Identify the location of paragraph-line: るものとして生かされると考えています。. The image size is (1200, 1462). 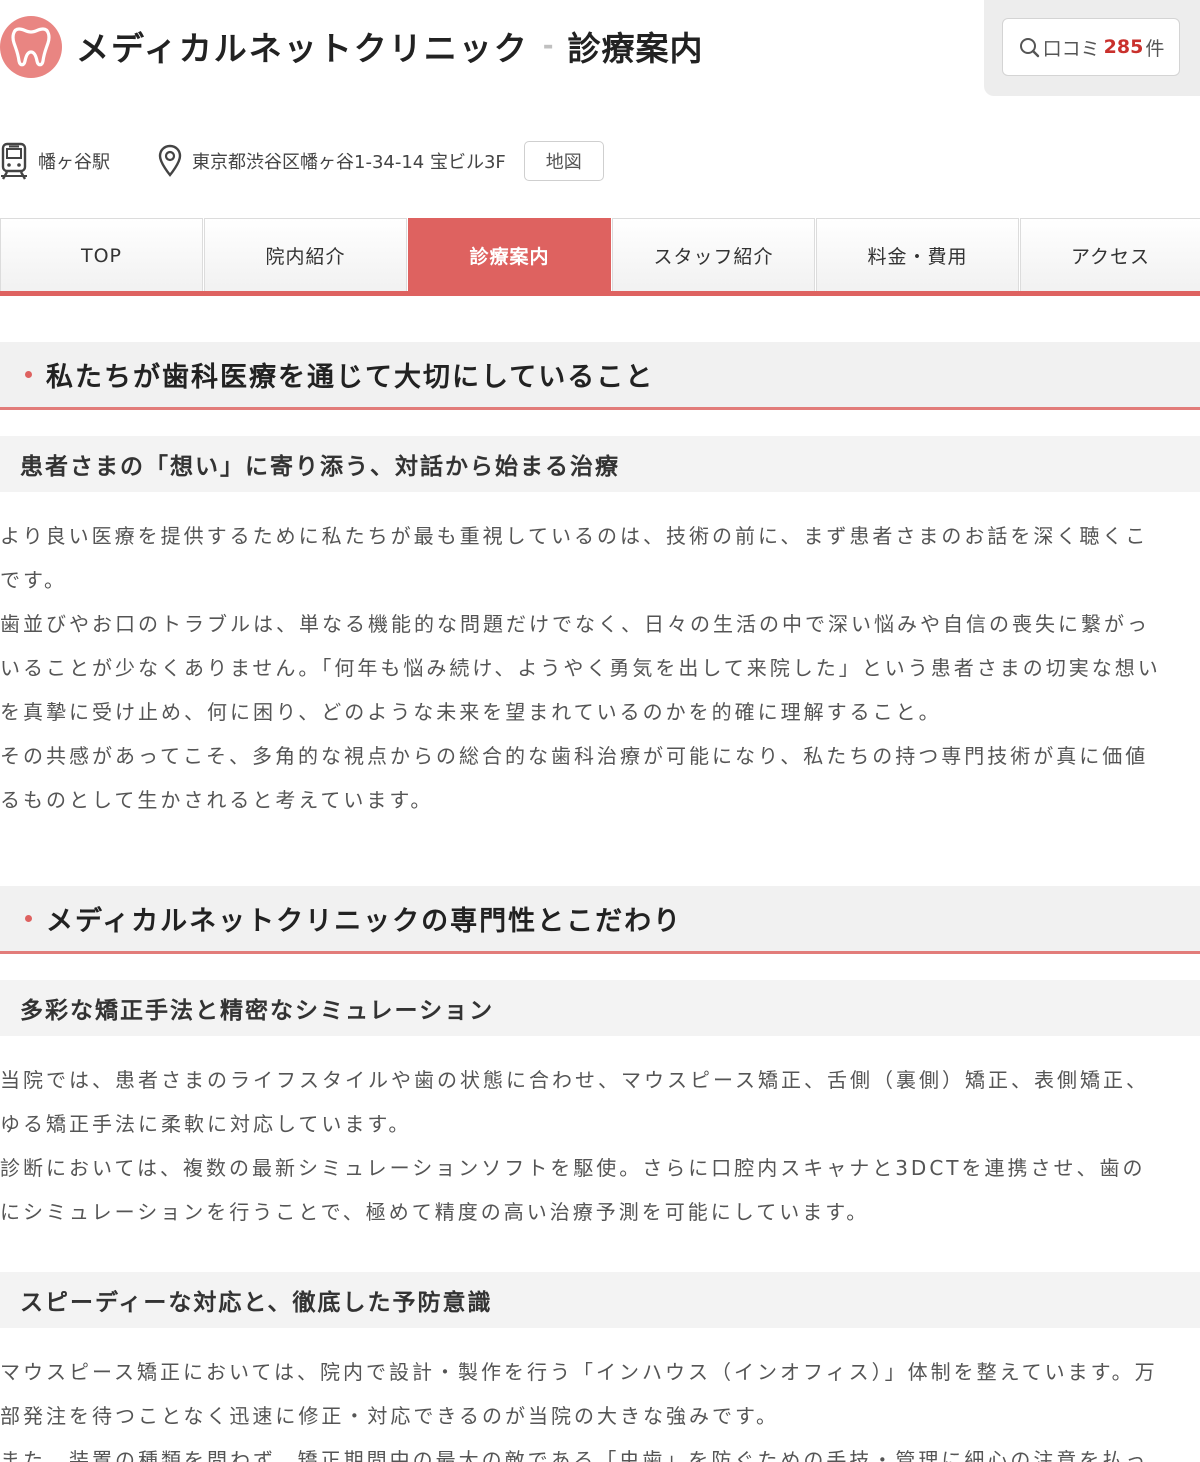
(217, 800).